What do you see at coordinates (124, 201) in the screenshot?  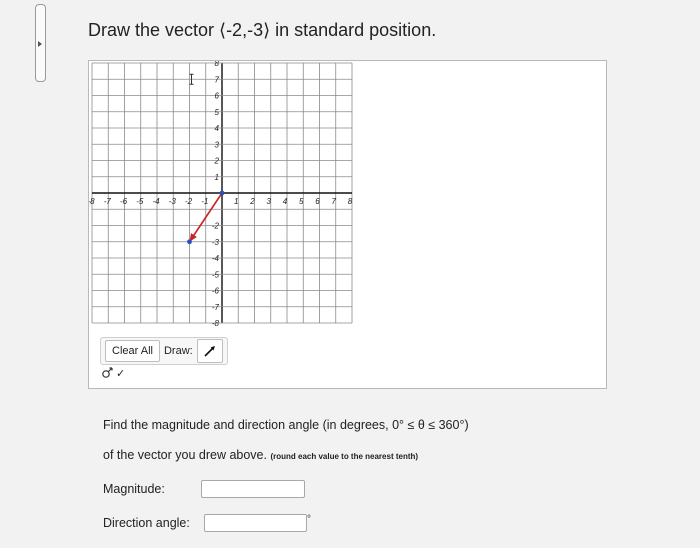 I see `x-tick-label: -6` at bounding box center [124, 201].